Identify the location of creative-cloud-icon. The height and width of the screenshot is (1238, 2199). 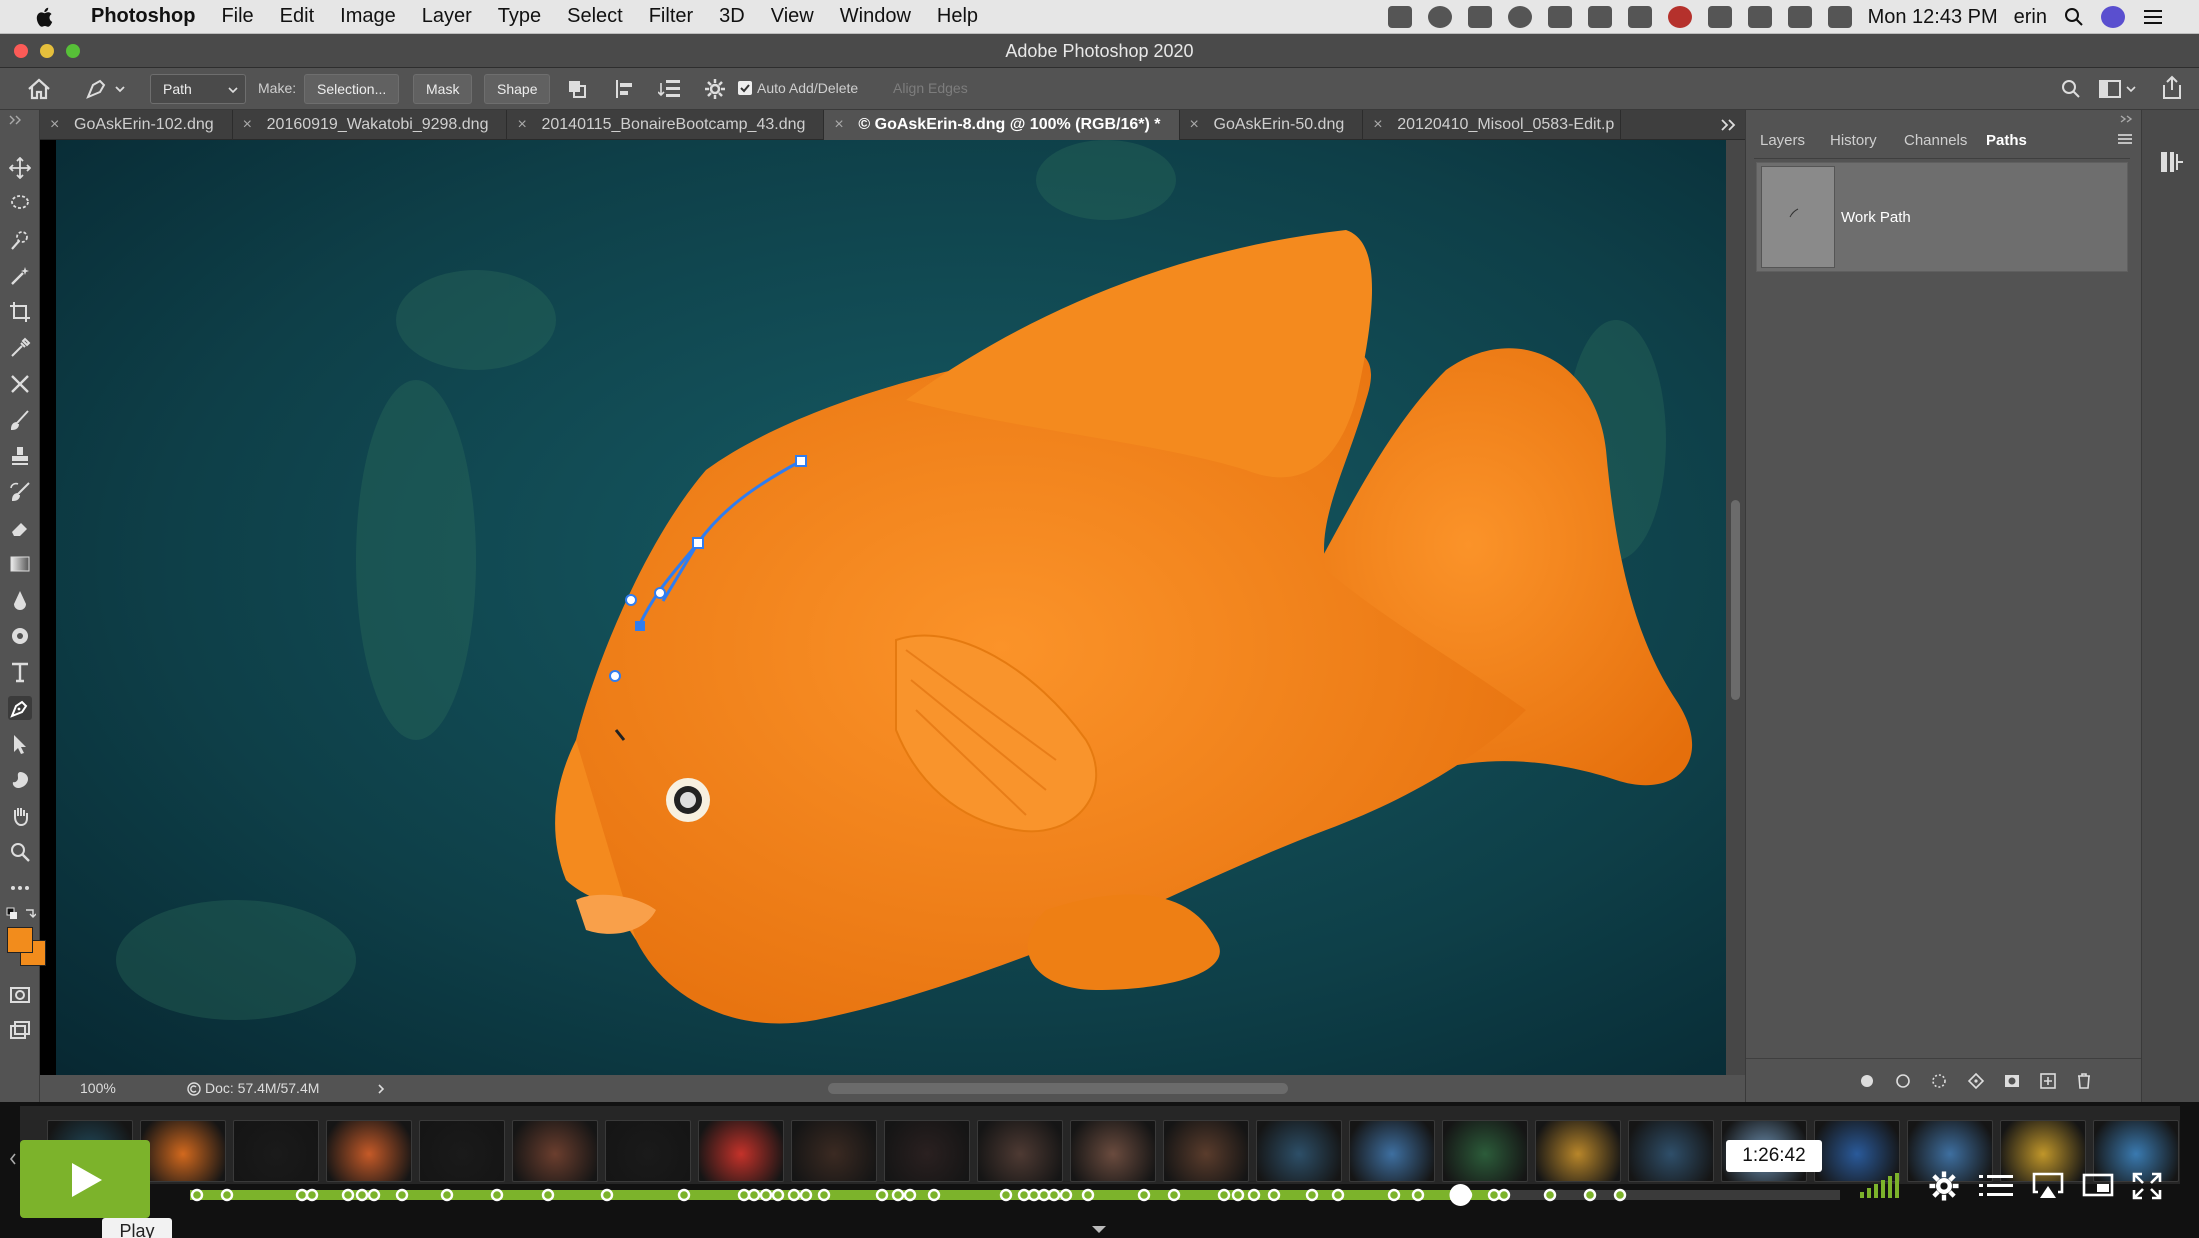
(1439, 17).